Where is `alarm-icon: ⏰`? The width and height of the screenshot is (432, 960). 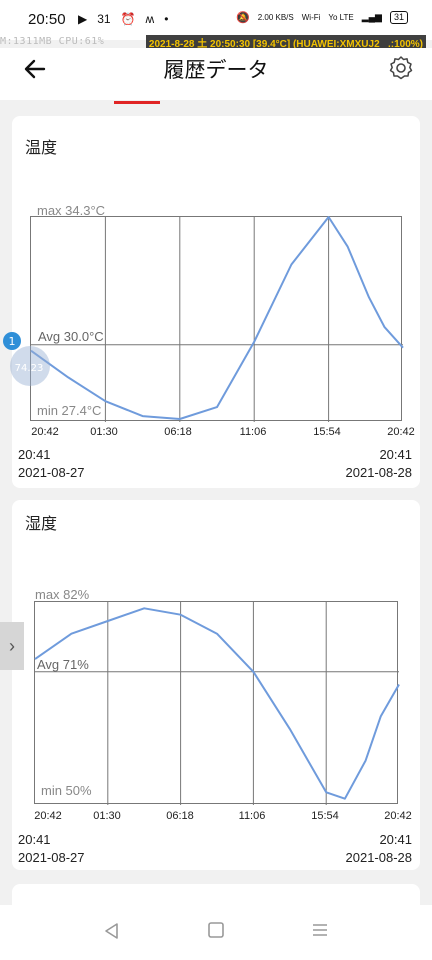 alarm-icon: ⏰ is located at coordinates (128, 19).